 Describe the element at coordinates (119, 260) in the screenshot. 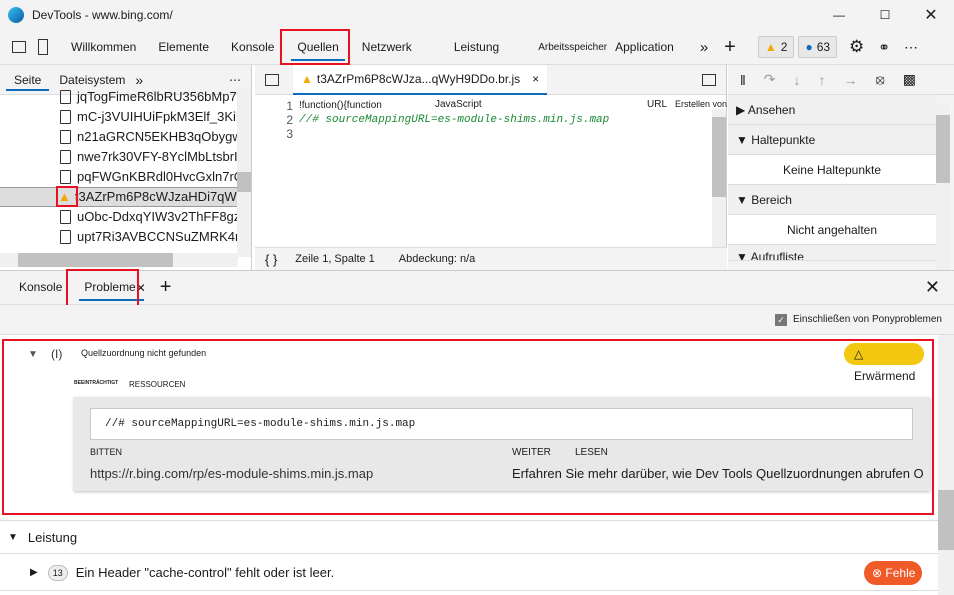

I see `horizontal-scrollbar` at that location.